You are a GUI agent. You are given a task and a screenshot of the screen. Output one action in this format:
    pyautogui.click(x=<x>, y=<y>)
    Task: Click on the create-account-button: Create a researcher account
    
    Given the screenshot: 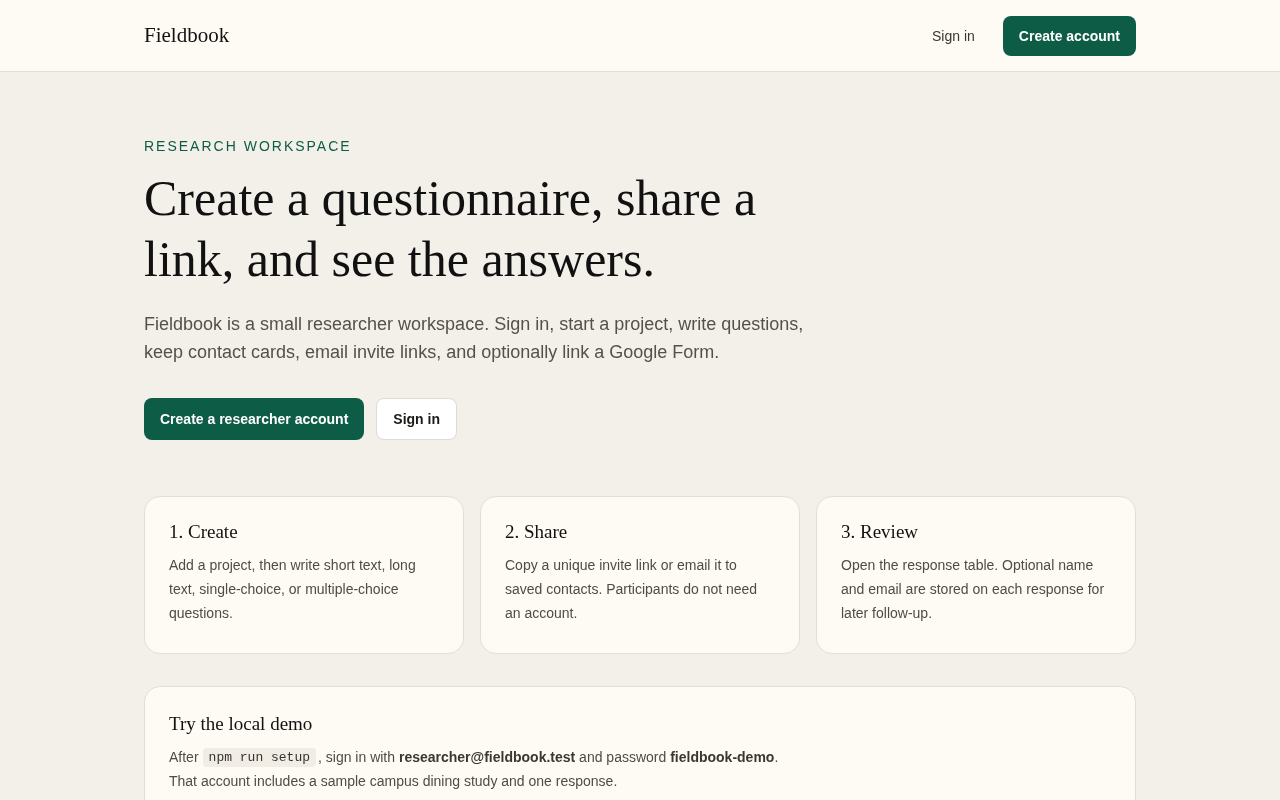 What is the action you would take?
    pyautogui.click(x=254, y=419)
    